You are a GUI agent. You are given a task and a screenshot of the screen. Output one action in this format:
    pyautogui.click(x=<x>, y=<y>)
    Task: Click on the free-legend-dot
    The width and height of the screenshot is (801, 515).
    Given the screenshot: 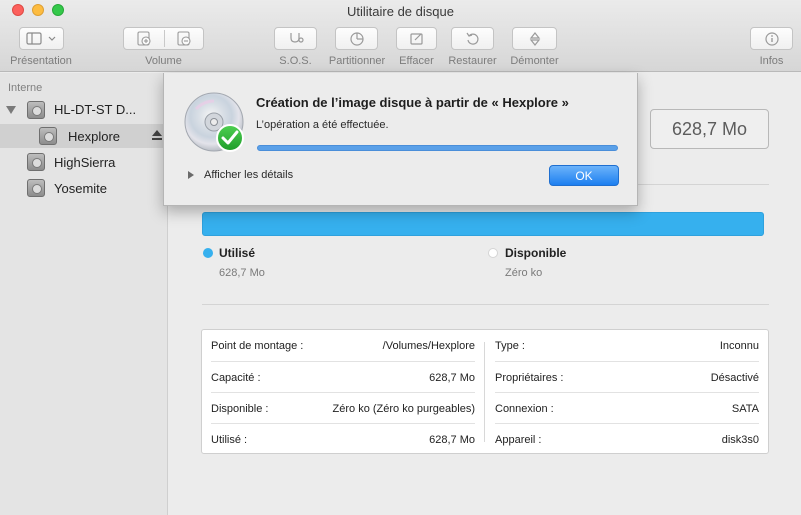 What is the action you would take?
    pyautogui.click(x=493, y=253)
    